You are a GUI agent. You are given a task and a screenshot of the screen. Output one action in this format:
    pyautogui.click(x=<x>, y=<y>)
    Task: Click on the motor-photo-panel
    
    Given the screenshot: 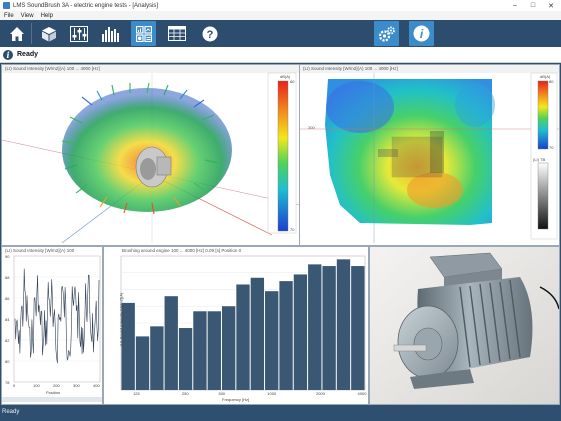 What is the action you would take?
    pyautogui.click(x=464, y=325)
    